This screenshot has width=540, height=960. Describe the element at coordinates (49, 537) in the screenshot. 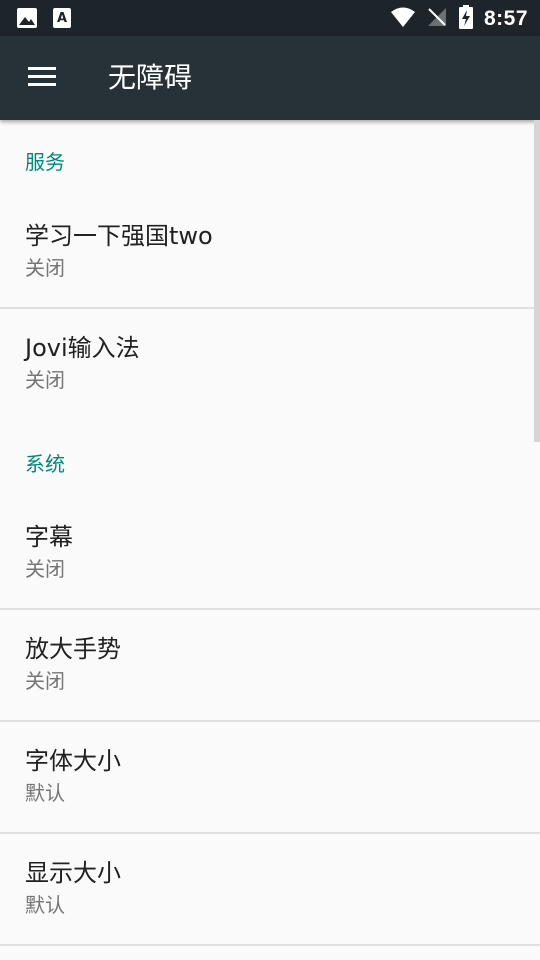

I see `pref-item-title: 字幕` at that location.